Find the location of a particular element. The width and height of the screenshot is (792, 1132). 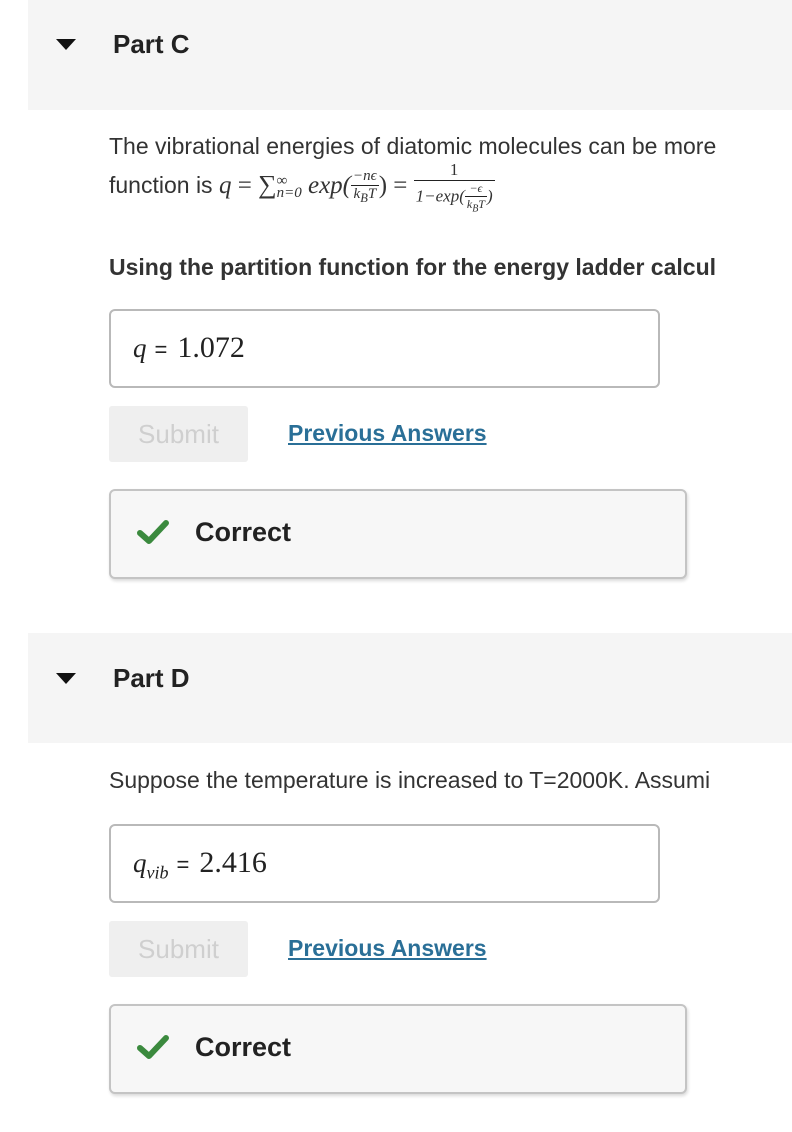

part-c-correct-feedback: Correct is located at coordinates (398, 534).